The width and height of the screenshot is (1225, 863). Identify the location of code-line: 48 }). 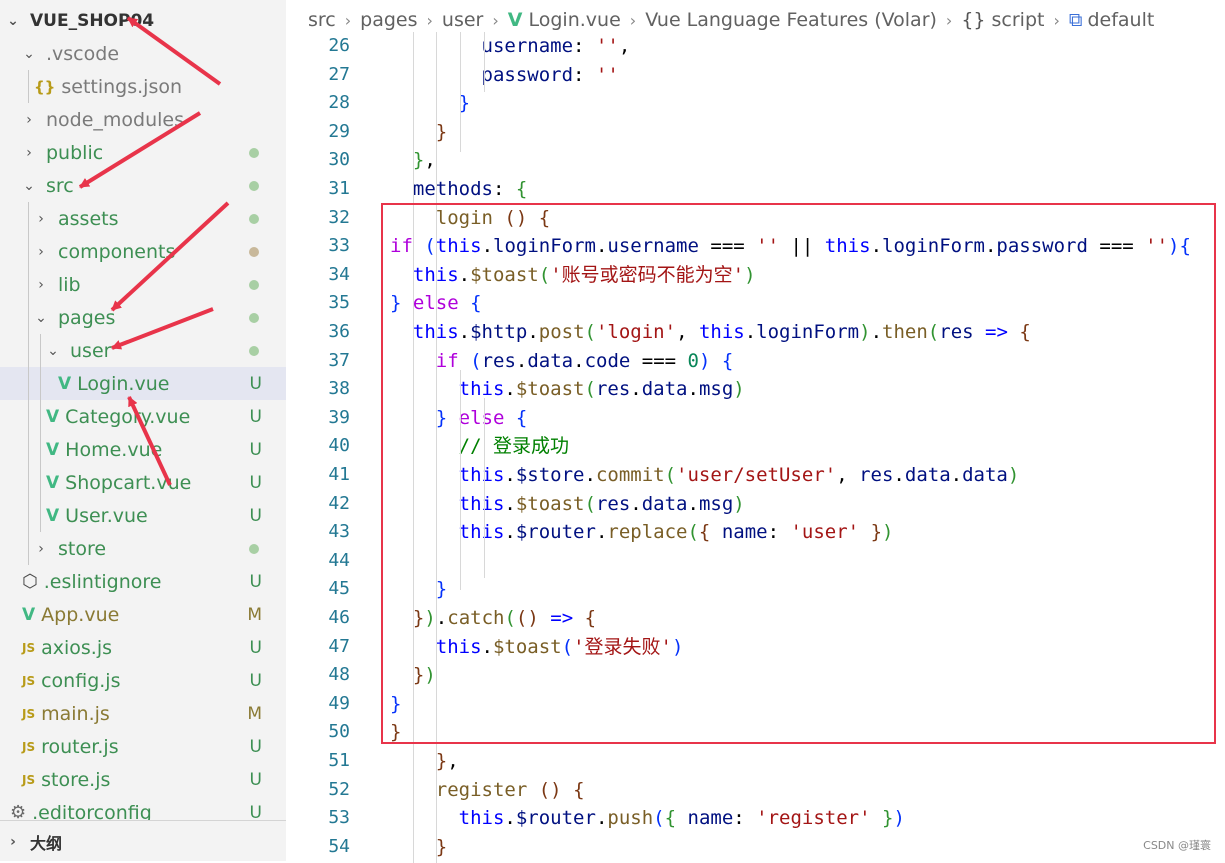
(755, 675).